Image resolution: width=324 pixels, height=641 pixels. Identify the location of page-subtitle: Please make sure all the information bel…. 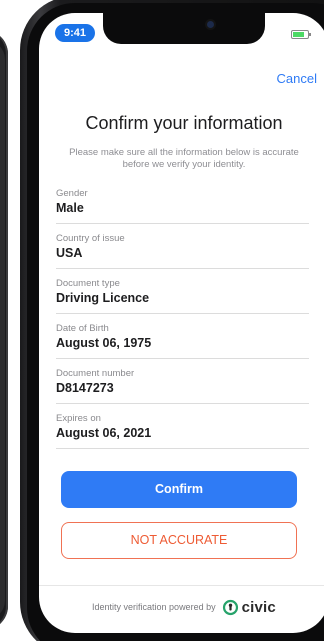
(184, 158).